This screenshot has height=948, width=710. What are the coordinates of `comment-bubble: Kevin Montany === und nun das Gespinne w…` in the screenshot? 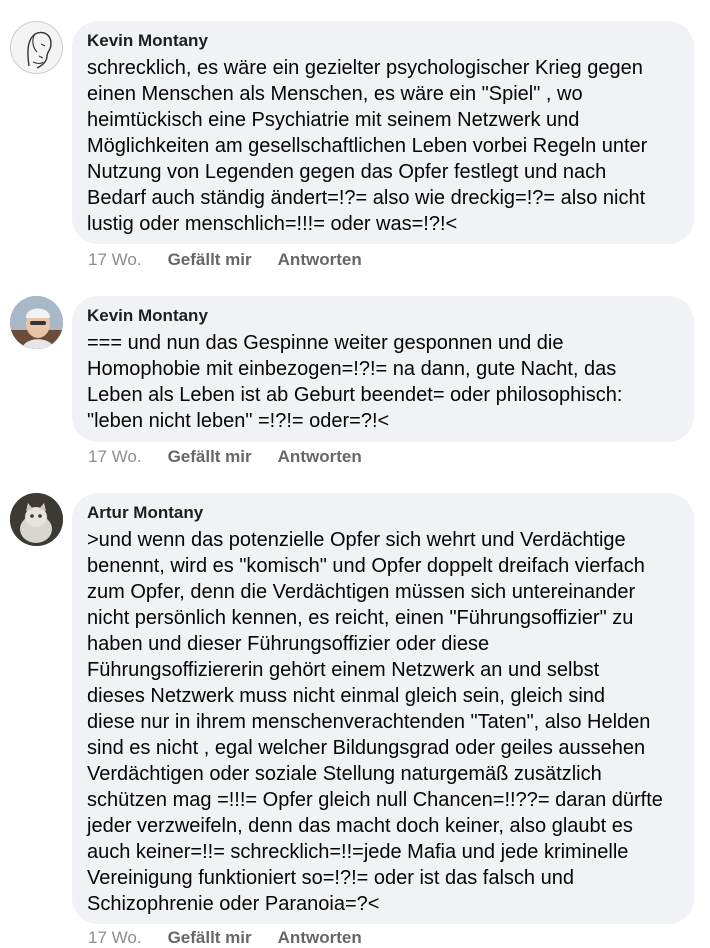 It's located at (383, 369).